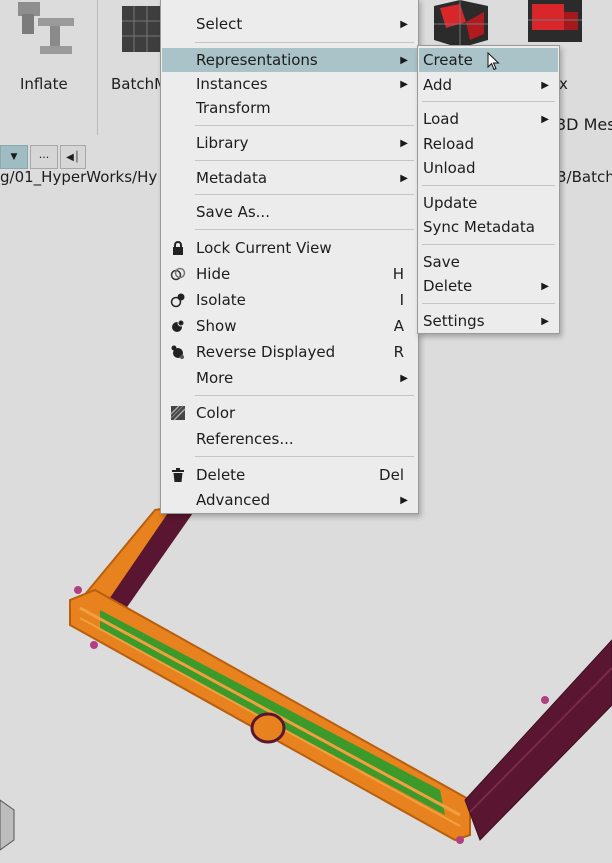 The image size is (612, 863). I want to click on more-button: ···, so click(44, 157).